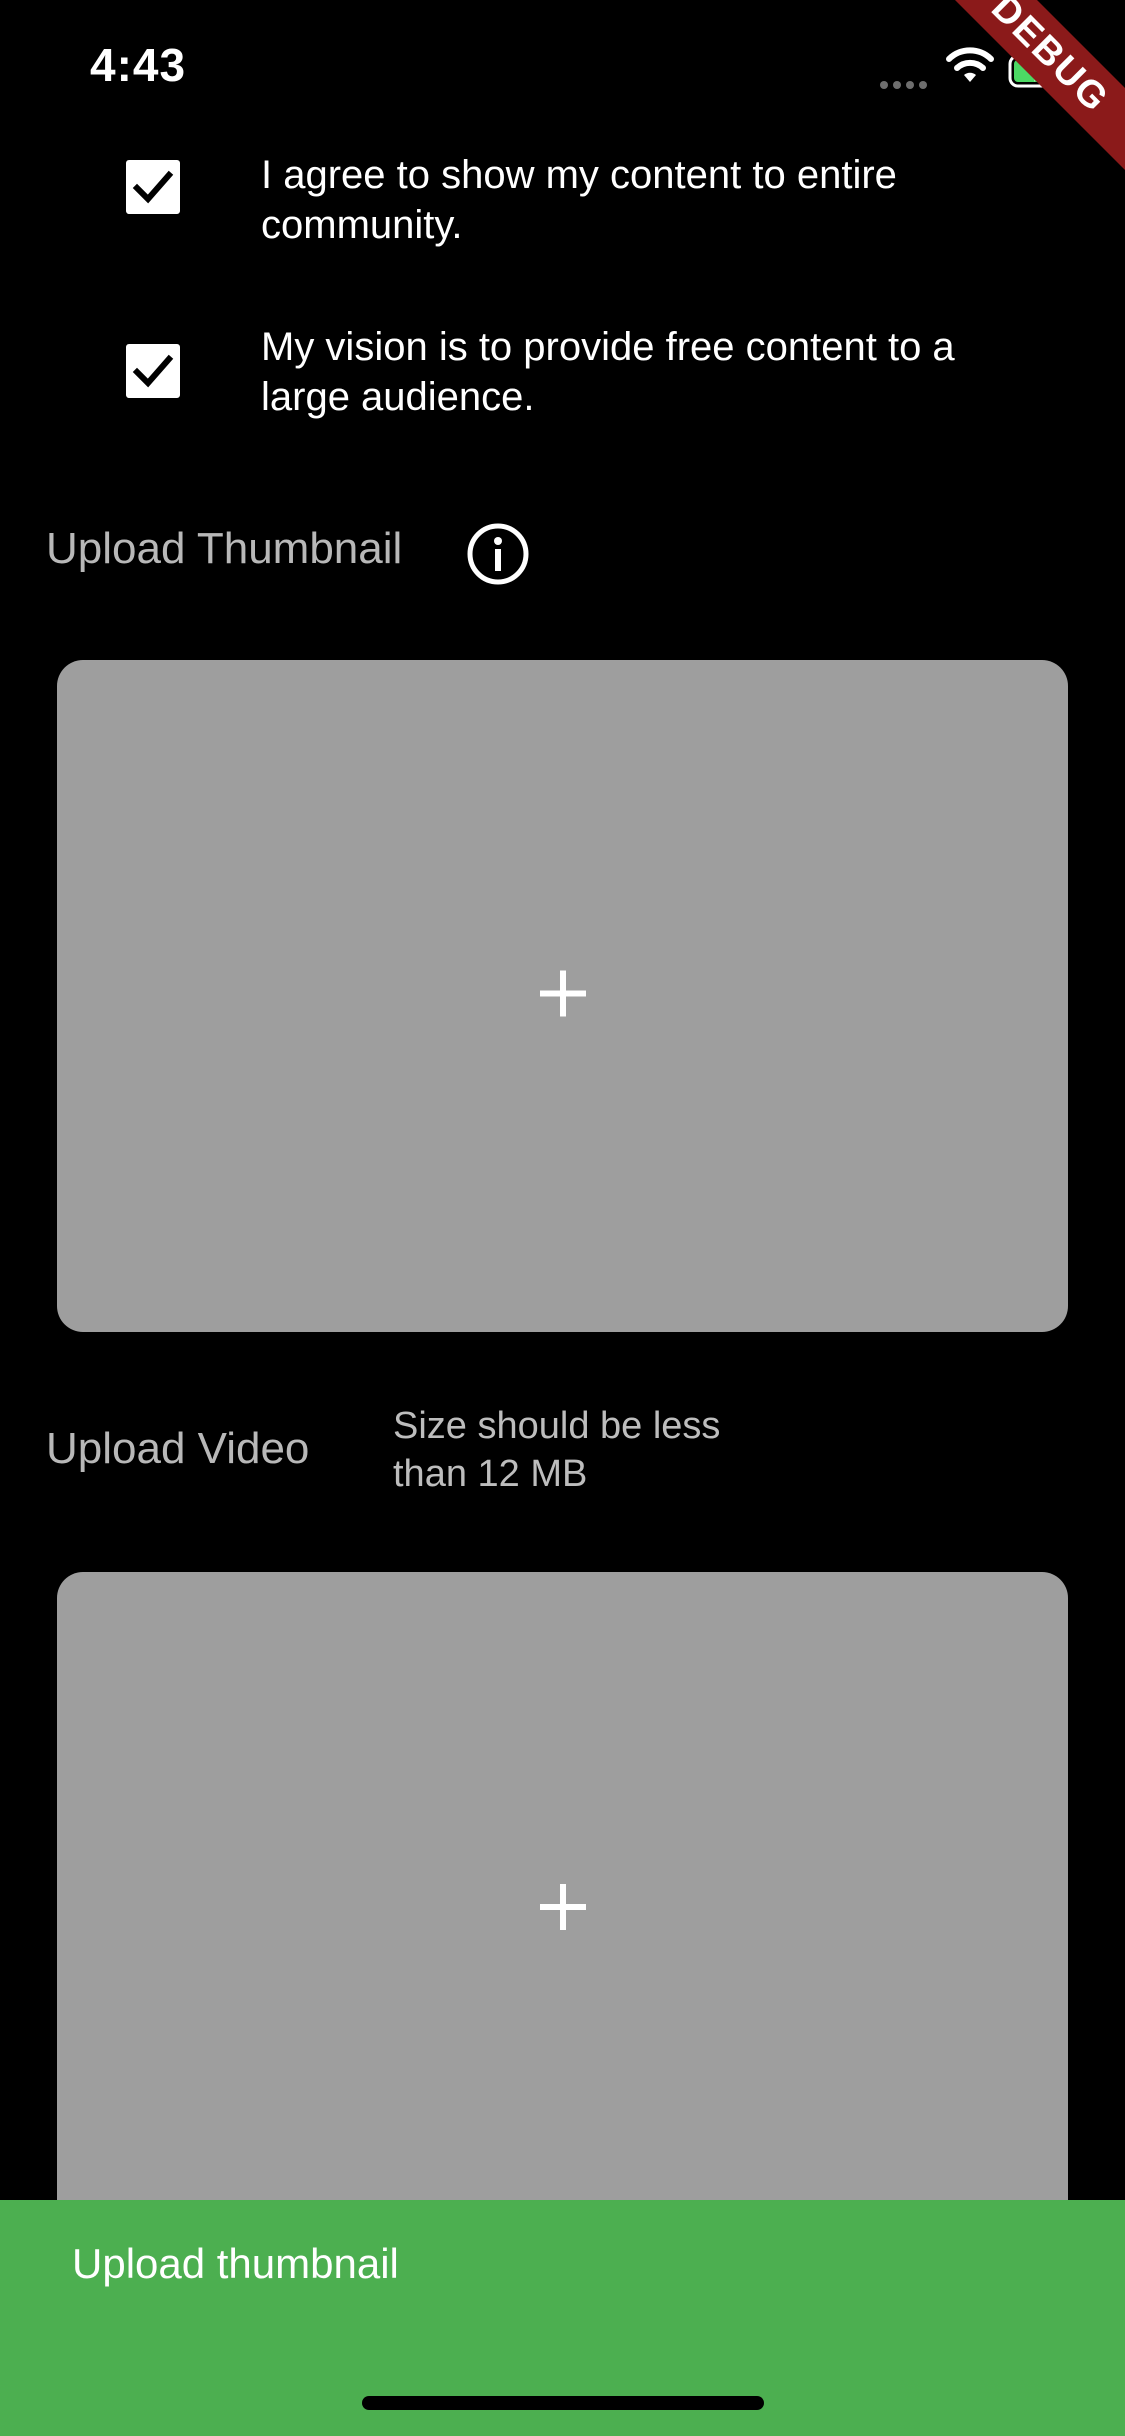 Image resolution: width=1125 pixels, height=2436 pixels. I want to click on home-indicator, so click(563, 2403).